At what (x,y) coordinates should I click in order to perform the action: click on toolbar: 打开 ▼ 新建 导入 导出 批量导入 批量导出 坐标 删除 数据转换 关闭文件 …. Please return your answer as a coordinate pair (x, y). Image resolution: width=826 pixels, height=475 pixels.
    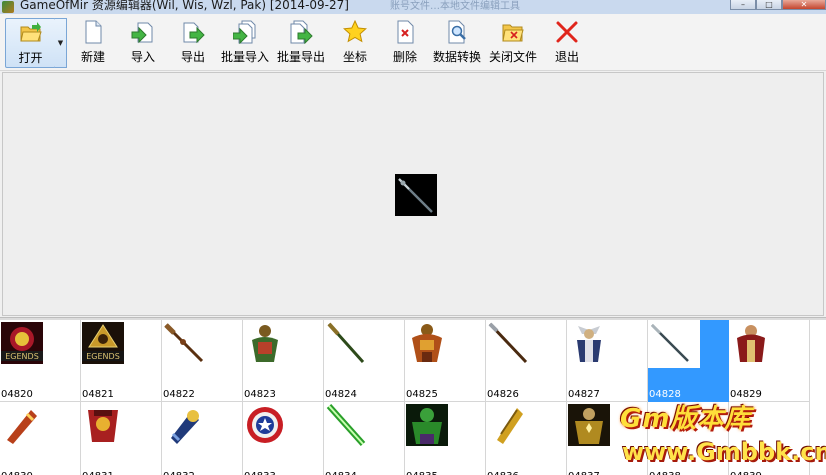
    Looking at the image, I should click on (413, 42).